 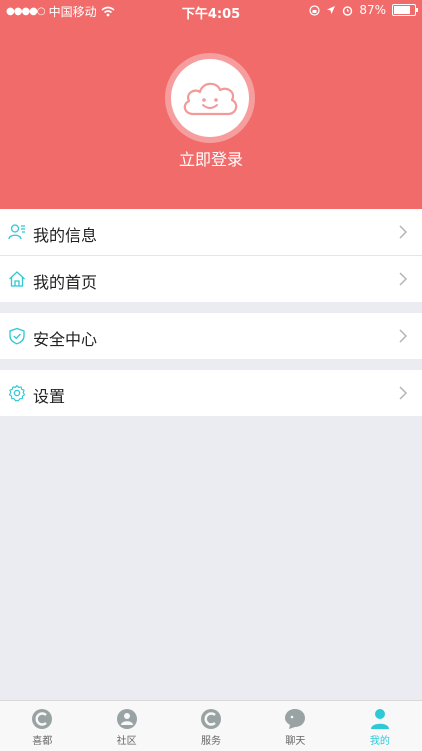 What do you see at coordinates (314, 10) in the screenshot?
I see `lock-rotation-icon` at bounding box center [314, 10].